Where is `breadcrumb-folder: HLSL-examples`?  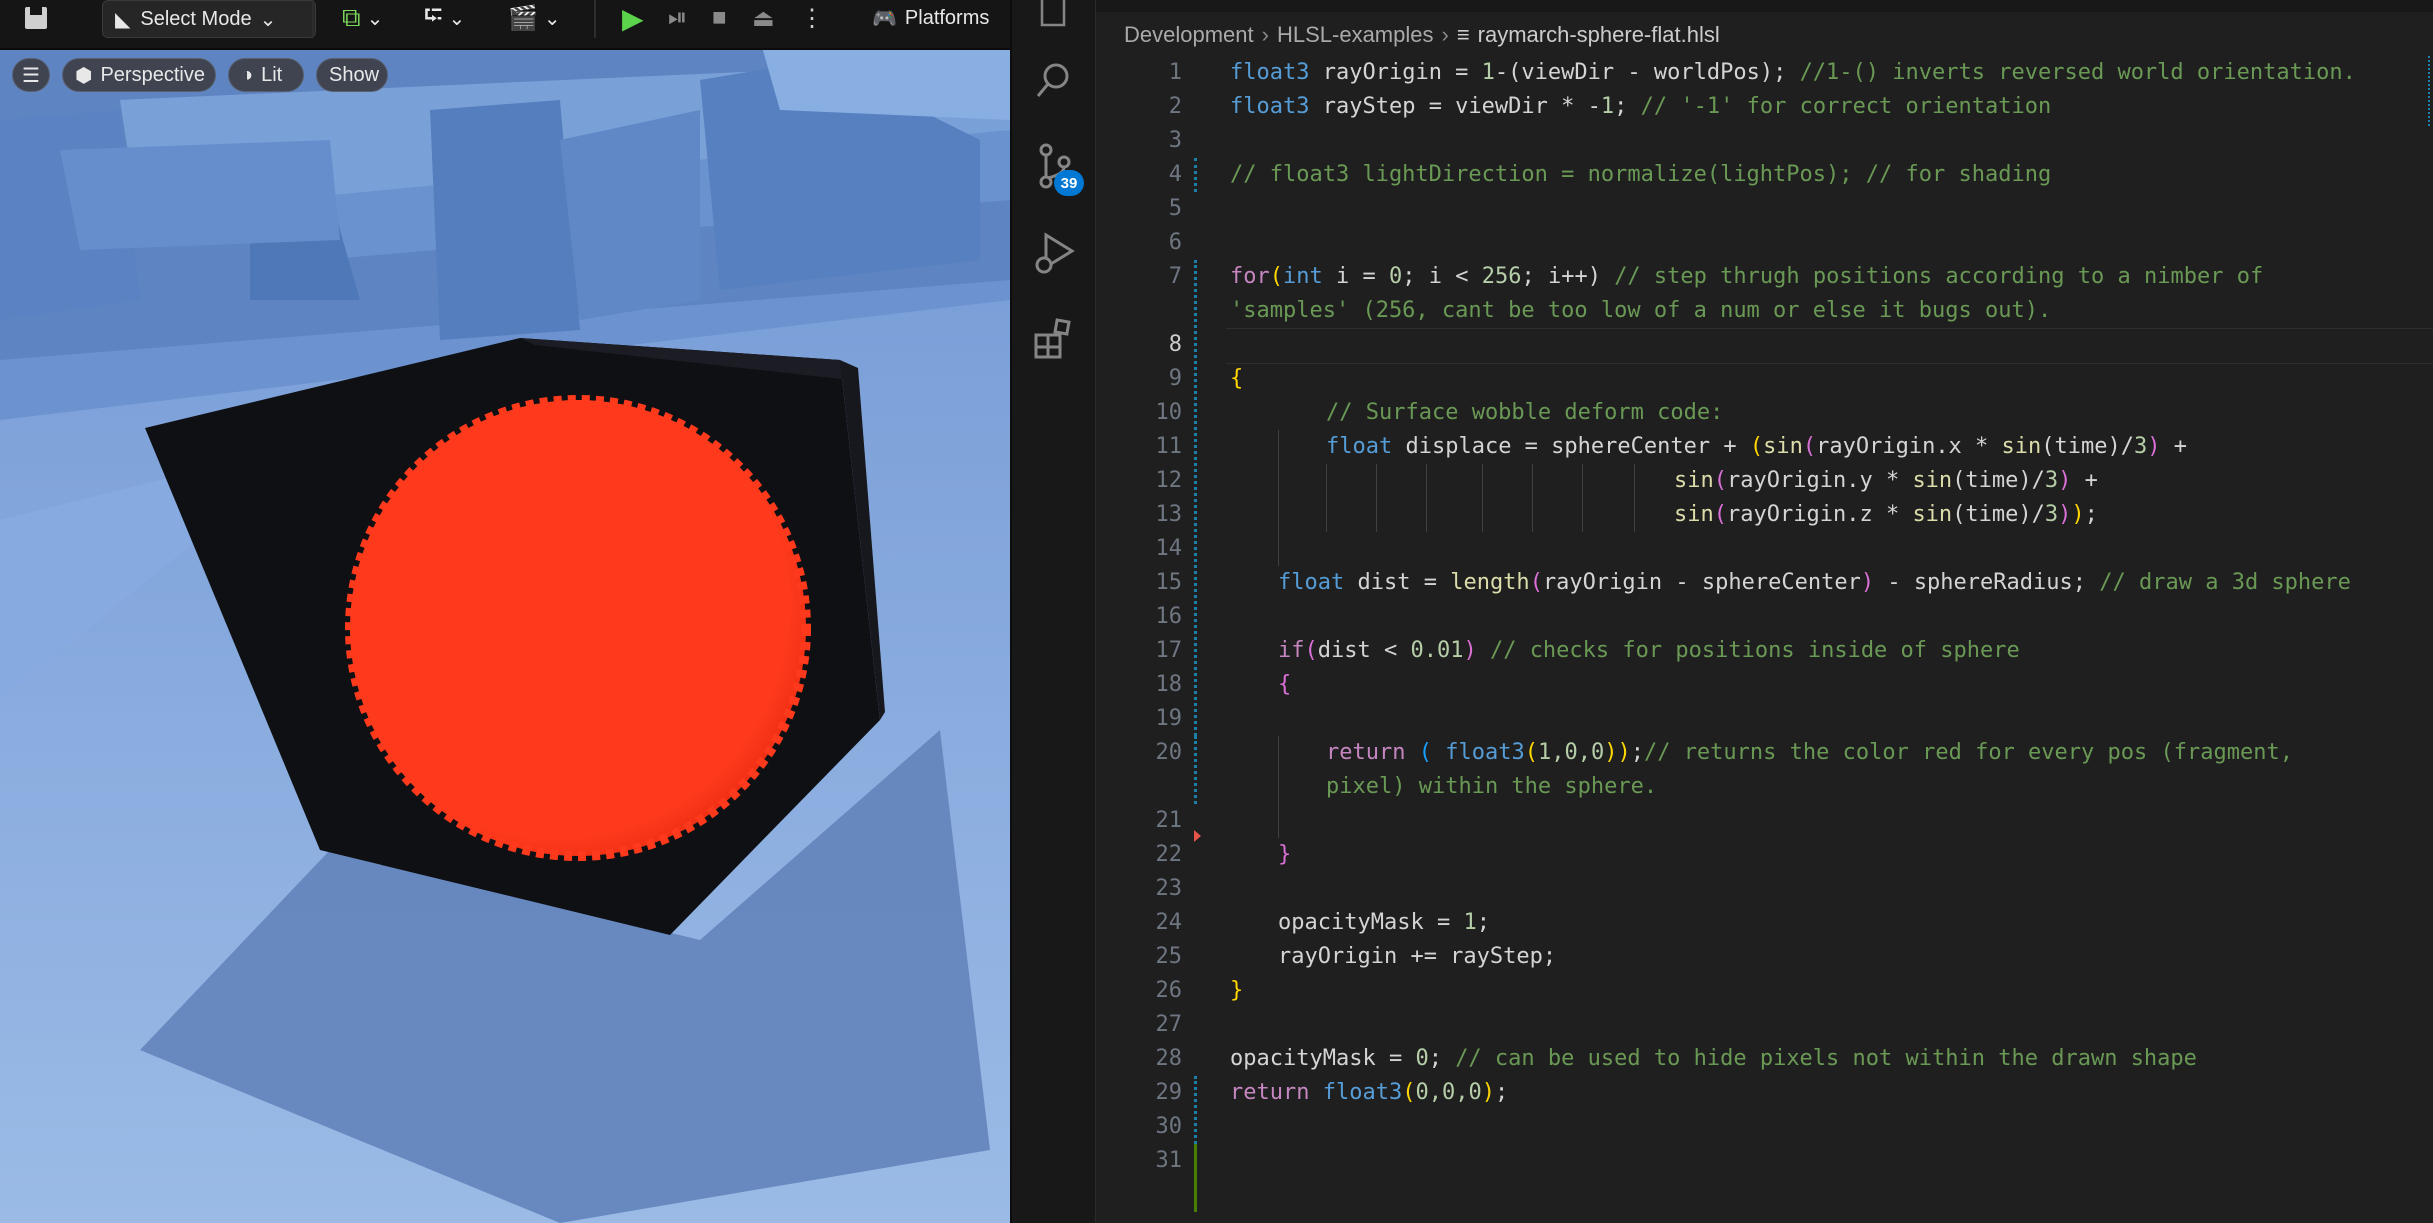 breadcrumb-folder: HLSL-examples is located at coordinates (1355, 35).